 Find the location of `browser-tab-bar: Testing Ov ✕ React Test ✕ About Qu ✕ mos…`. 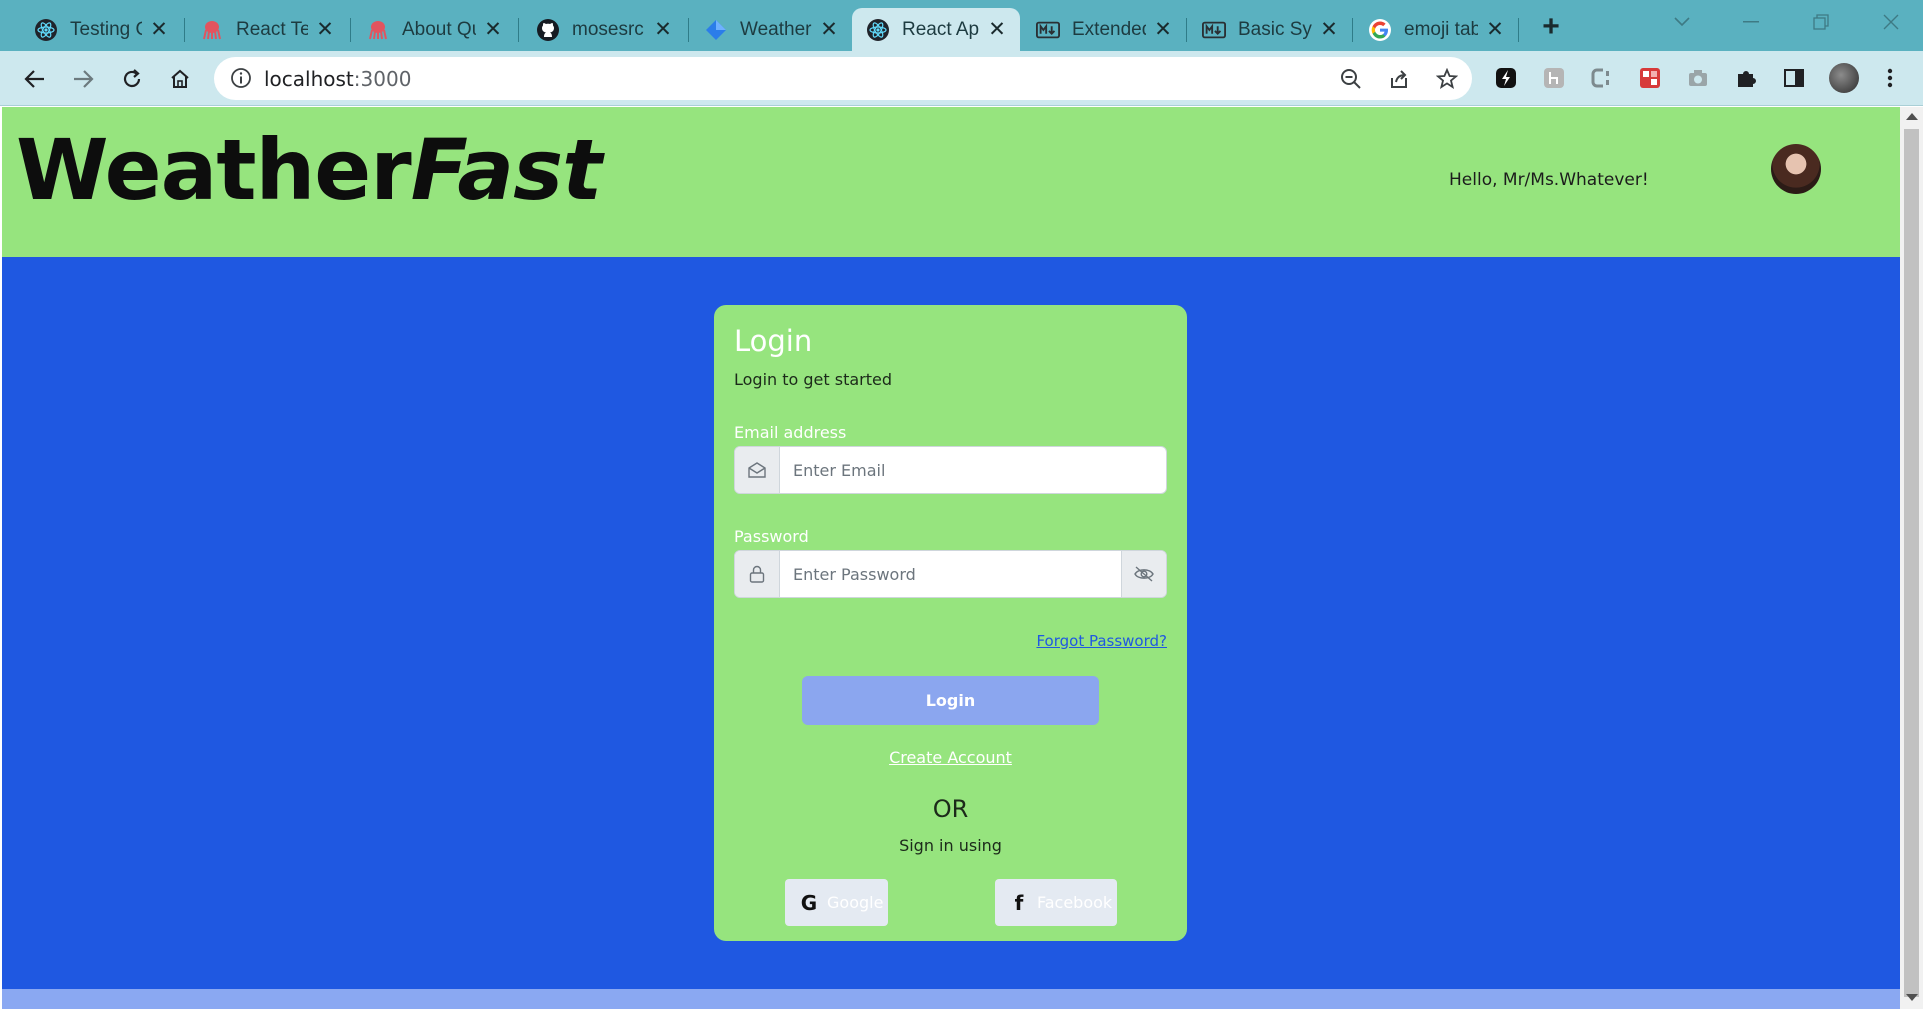

browser-tab-bar: Testing Ov ✕ React Test ✕ About Qu ✕ mos… is located at coordinates (961, 25).